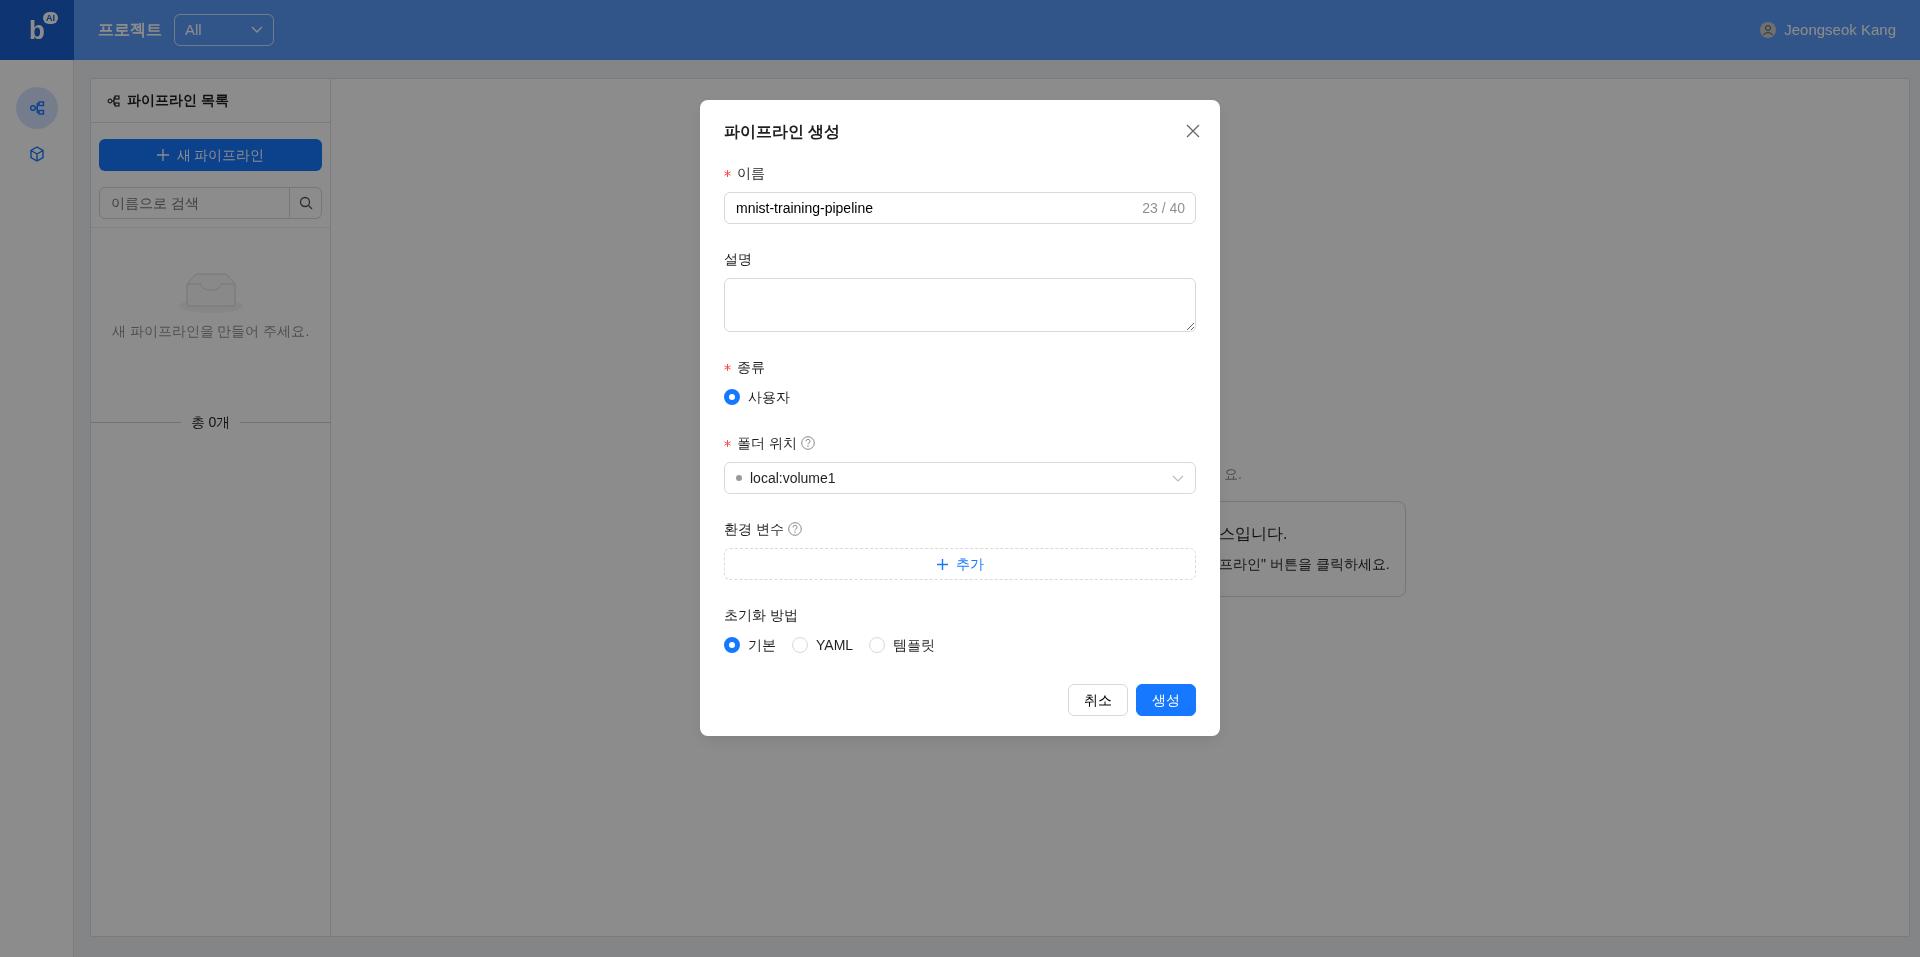  Describe the element at coordinates (782, 132) in the screenshot. I see `dialog-title: 파이프라인 생성` at that location.